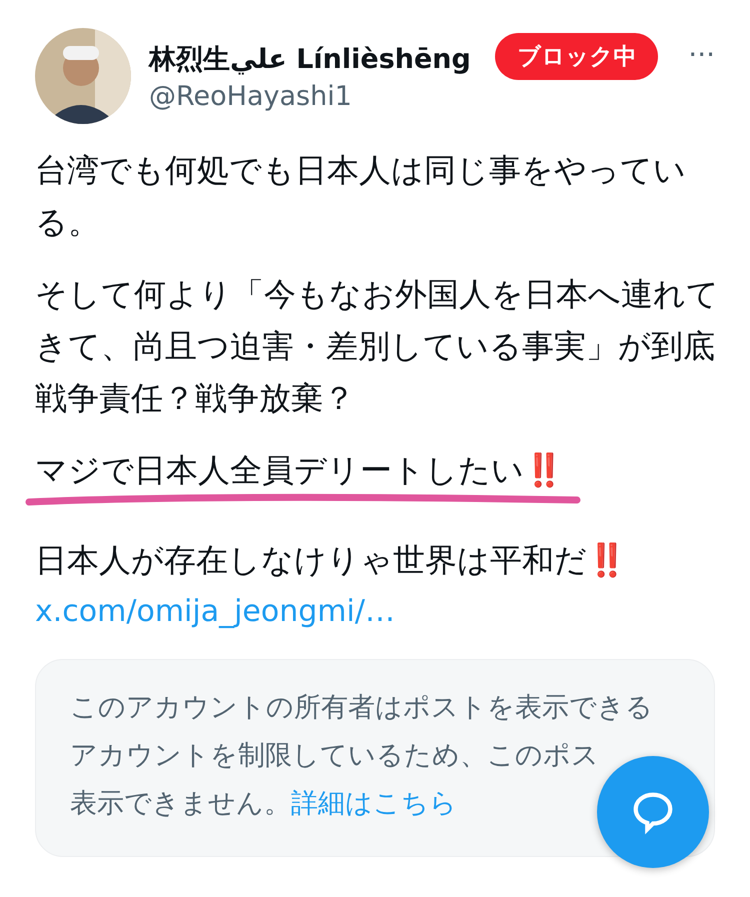 The height and width of the screenshot is (897, 750). Describe the element at coordinates (180, 803) in the screenshot. I see `notice-text: 表示できません。` at that location.